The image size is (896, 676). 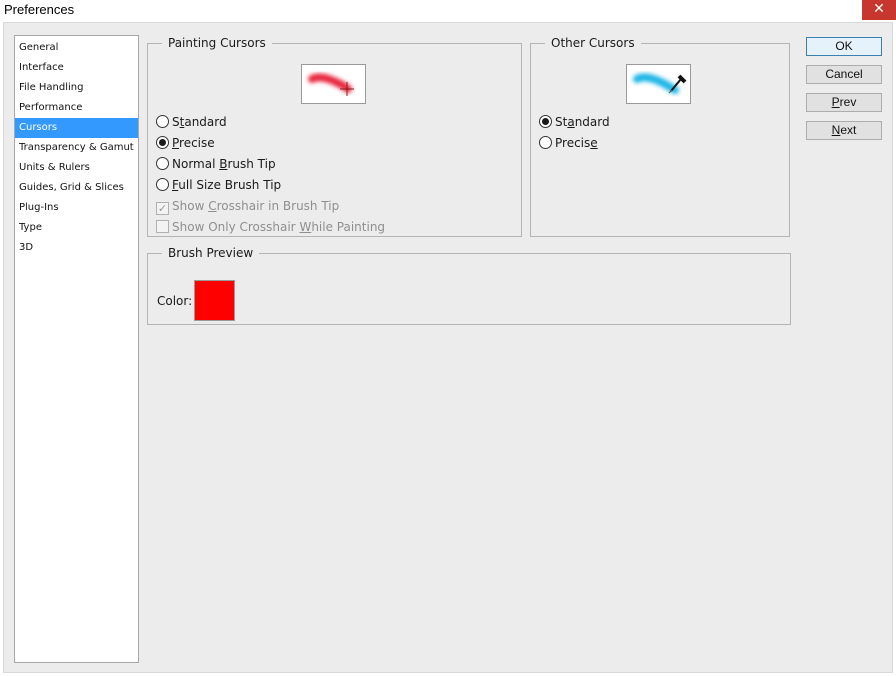 I want to click on window-title: Preferences, so click(x=39, y=9).